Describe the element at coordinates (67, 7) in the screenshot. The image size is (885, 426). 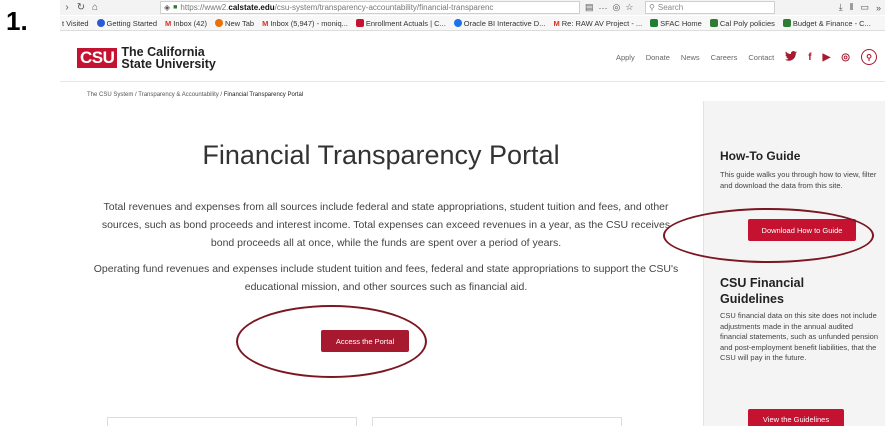
I see `forward-icon: ›` at that location.